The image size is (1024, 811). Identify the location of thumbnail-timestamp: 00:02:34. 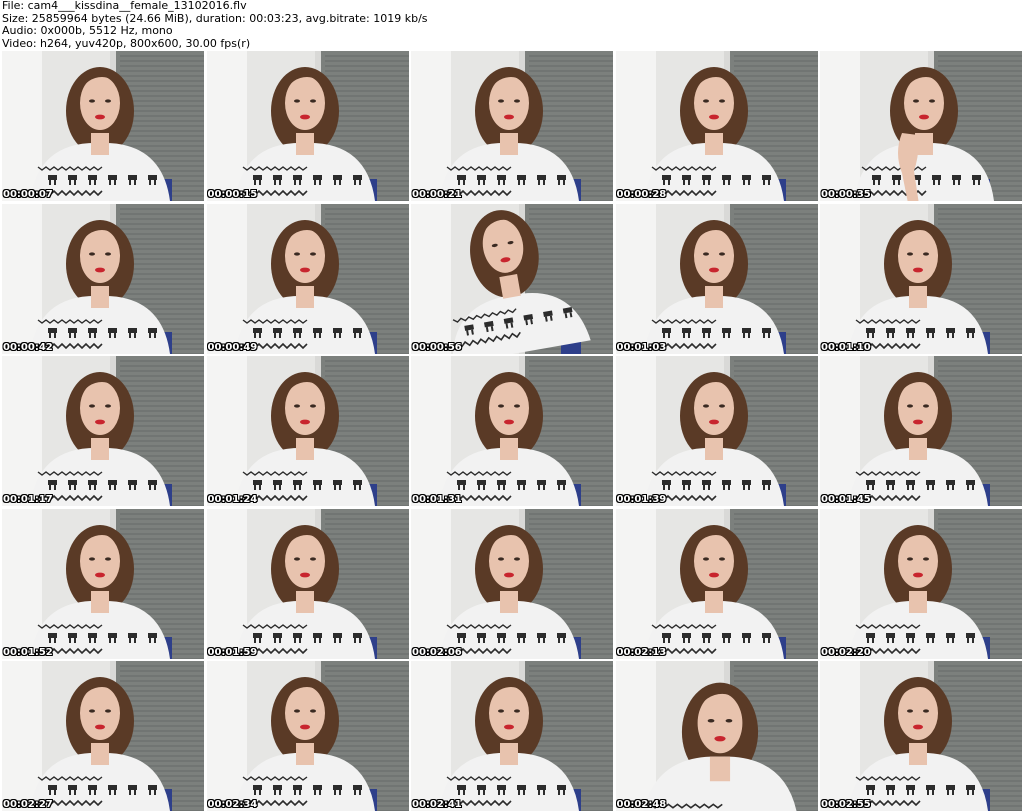
(232, 804).